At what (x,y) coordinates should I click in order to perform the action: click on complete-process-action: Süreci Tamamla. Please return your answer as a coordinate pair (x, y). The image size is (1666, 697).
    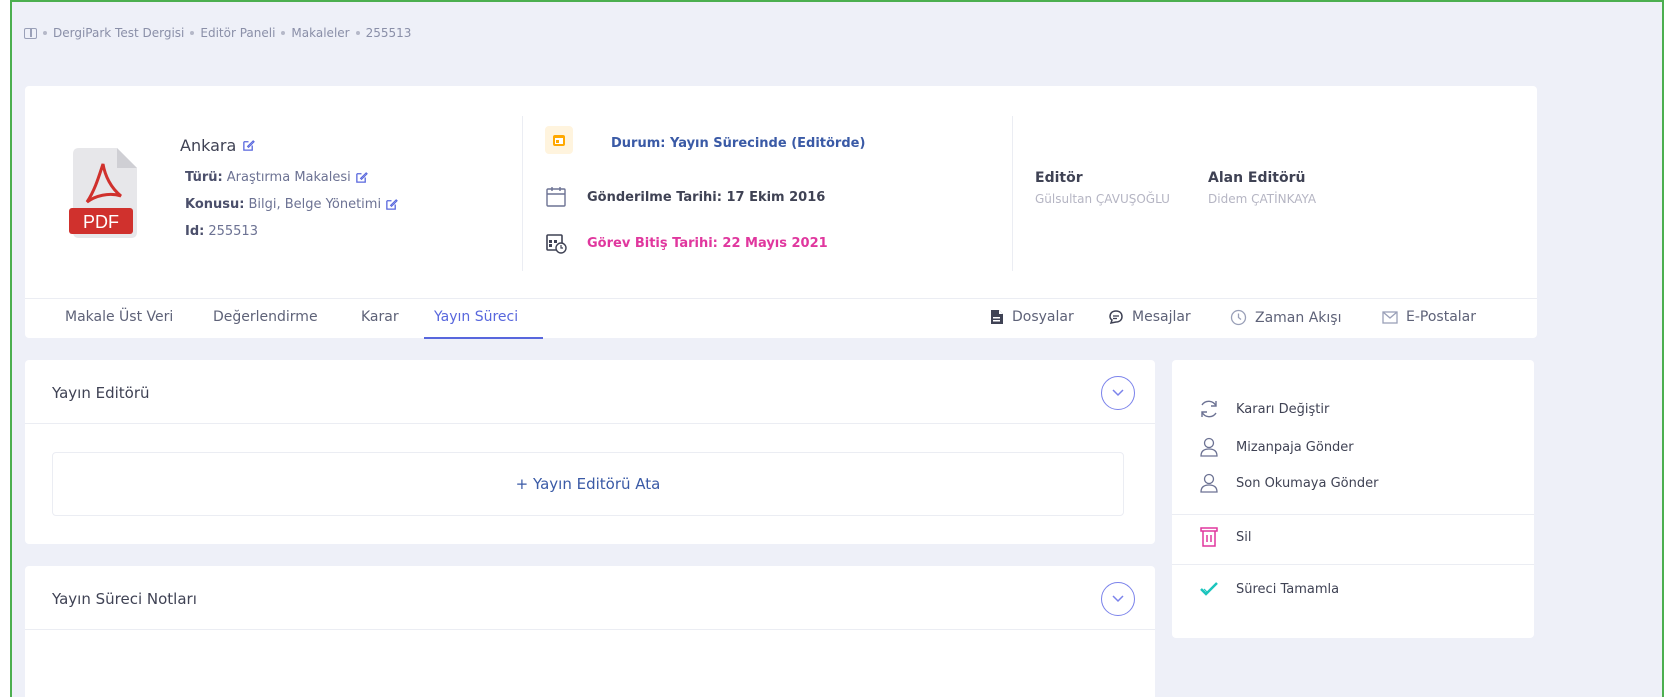
    Looking at the image, I should click on (1268, 589).